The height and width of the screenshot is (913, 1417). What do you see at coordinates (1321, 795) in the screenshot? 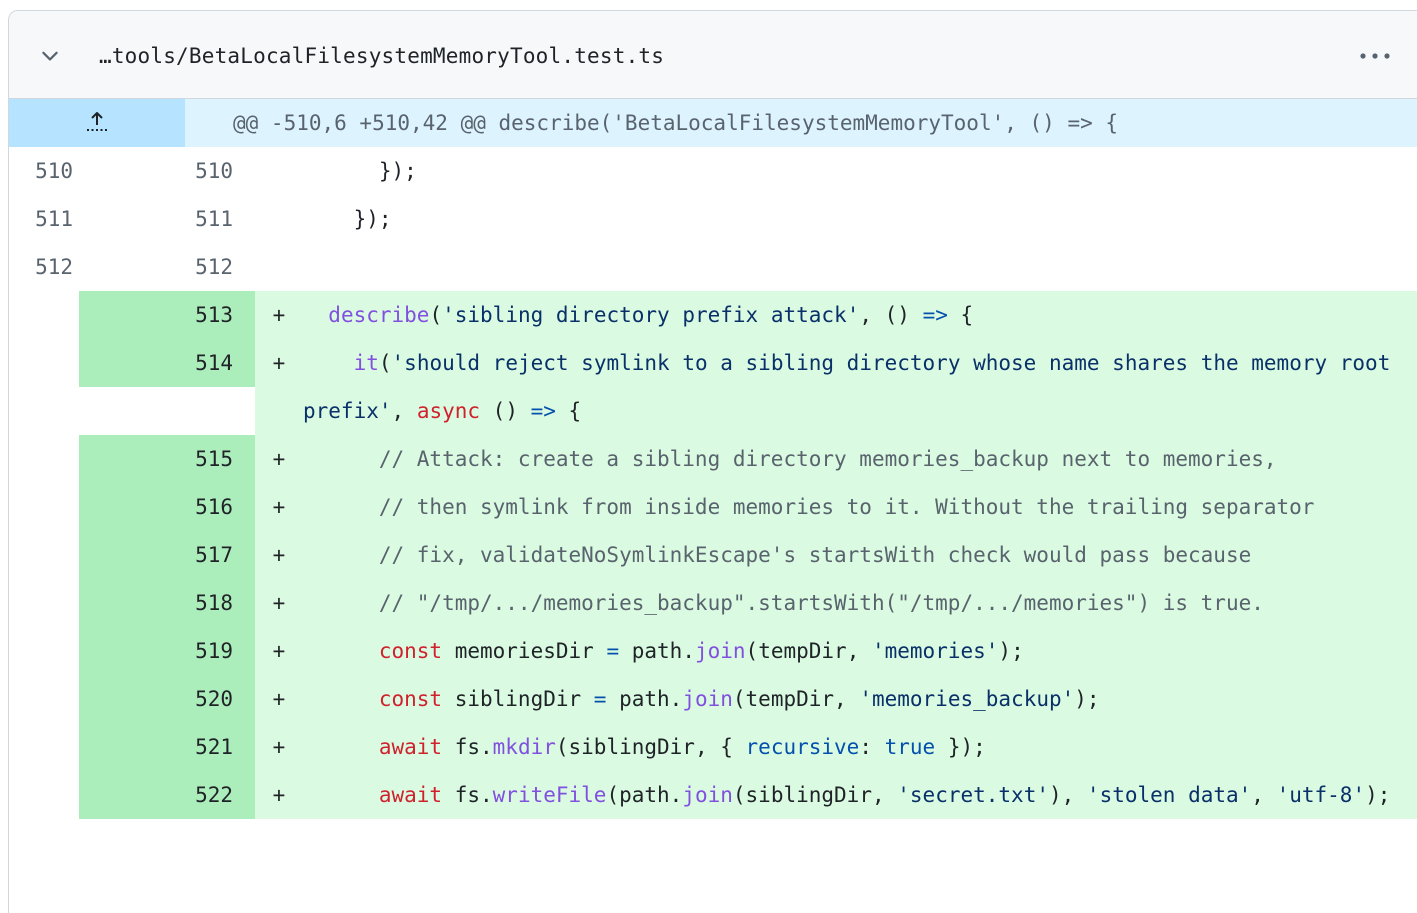
I see `code-token: 'utf-8'` at bounding box center [1321, 795].